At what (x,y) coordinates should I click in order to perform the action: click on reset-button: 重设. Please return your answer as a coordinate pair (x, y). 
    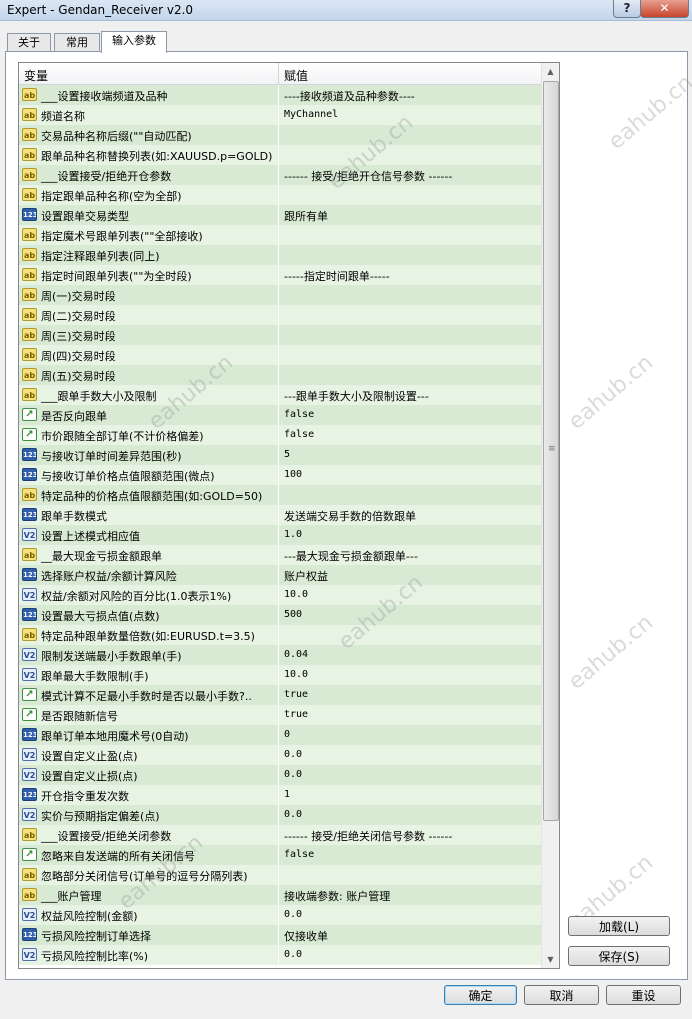
    Looking at the image, I should click on (643, 995).